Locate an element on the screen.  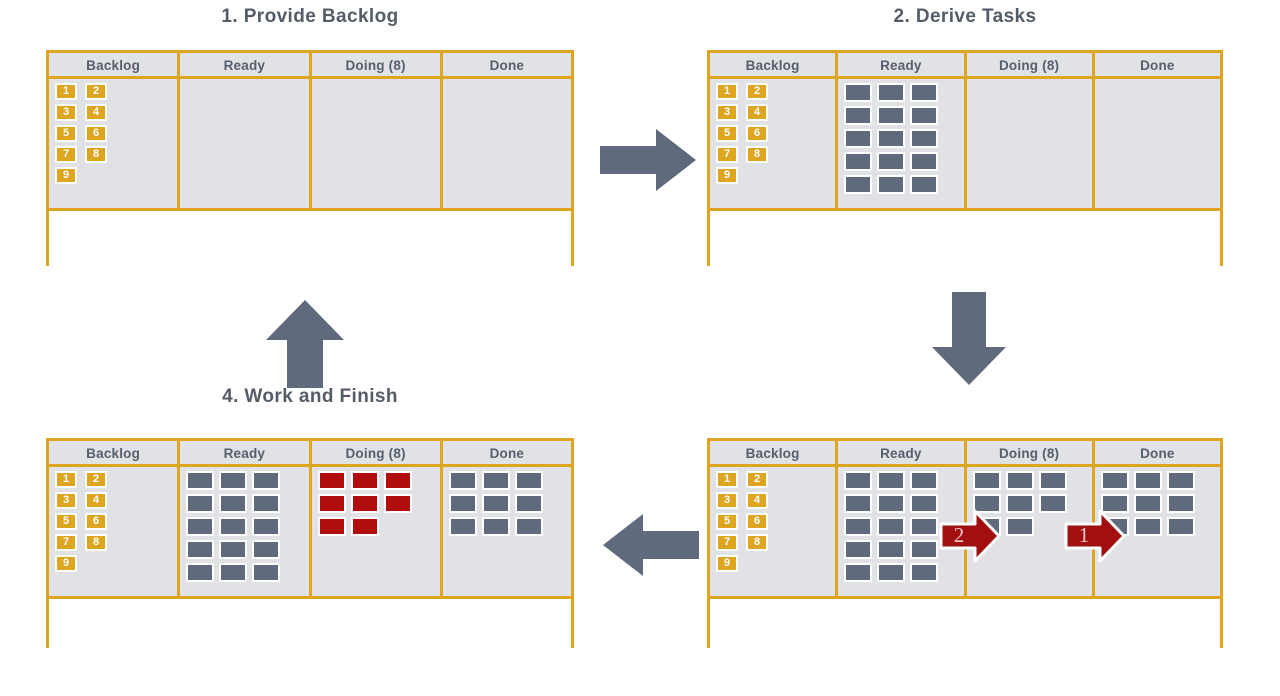
pull-arrow-doing-to-done: 1 is located at coordinates (1095, 536).